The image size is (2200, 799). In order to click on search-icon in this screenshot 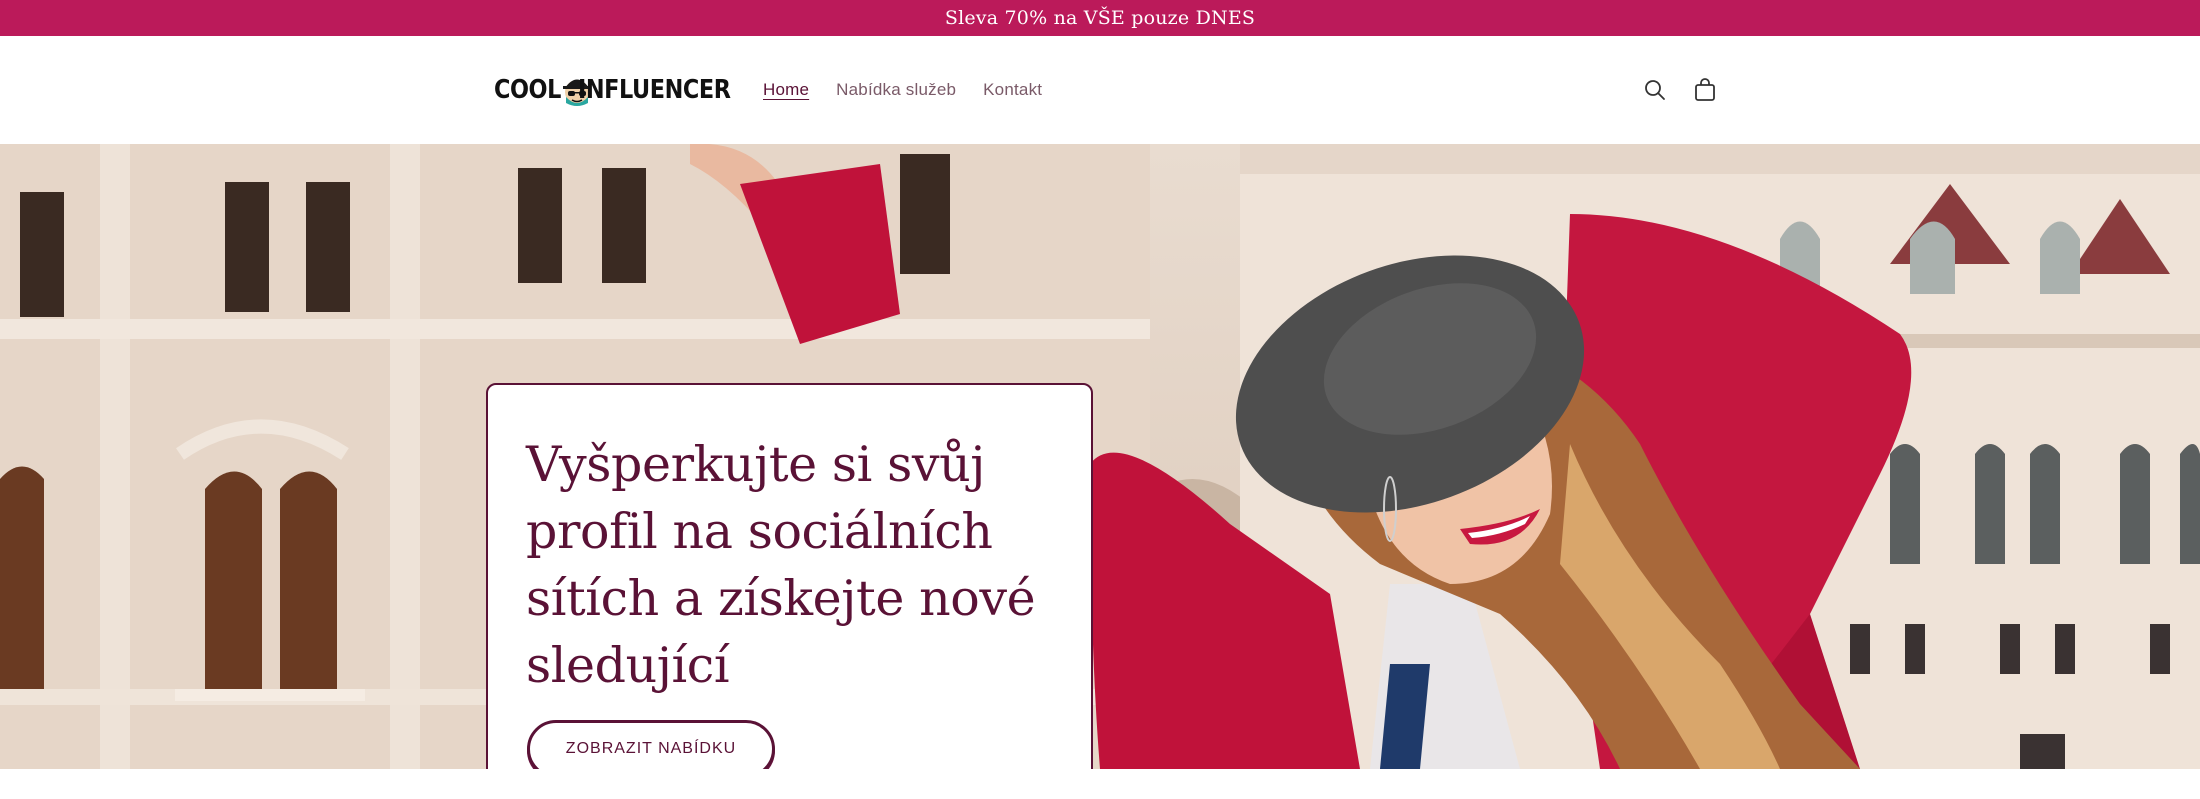, I will do `click(1655, 90)`.